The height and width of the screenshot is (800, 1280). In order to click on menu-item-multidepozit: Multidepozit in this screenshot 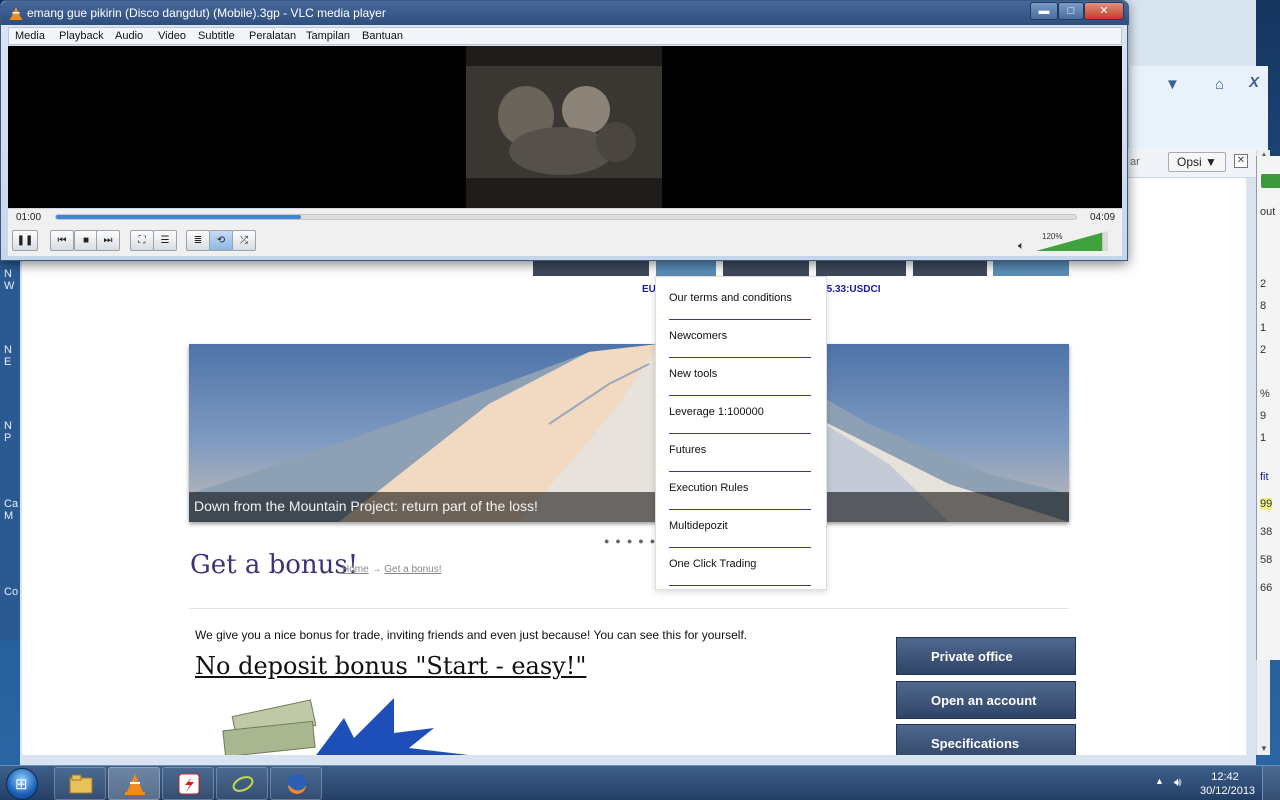, I will do `click(740, 529)`.